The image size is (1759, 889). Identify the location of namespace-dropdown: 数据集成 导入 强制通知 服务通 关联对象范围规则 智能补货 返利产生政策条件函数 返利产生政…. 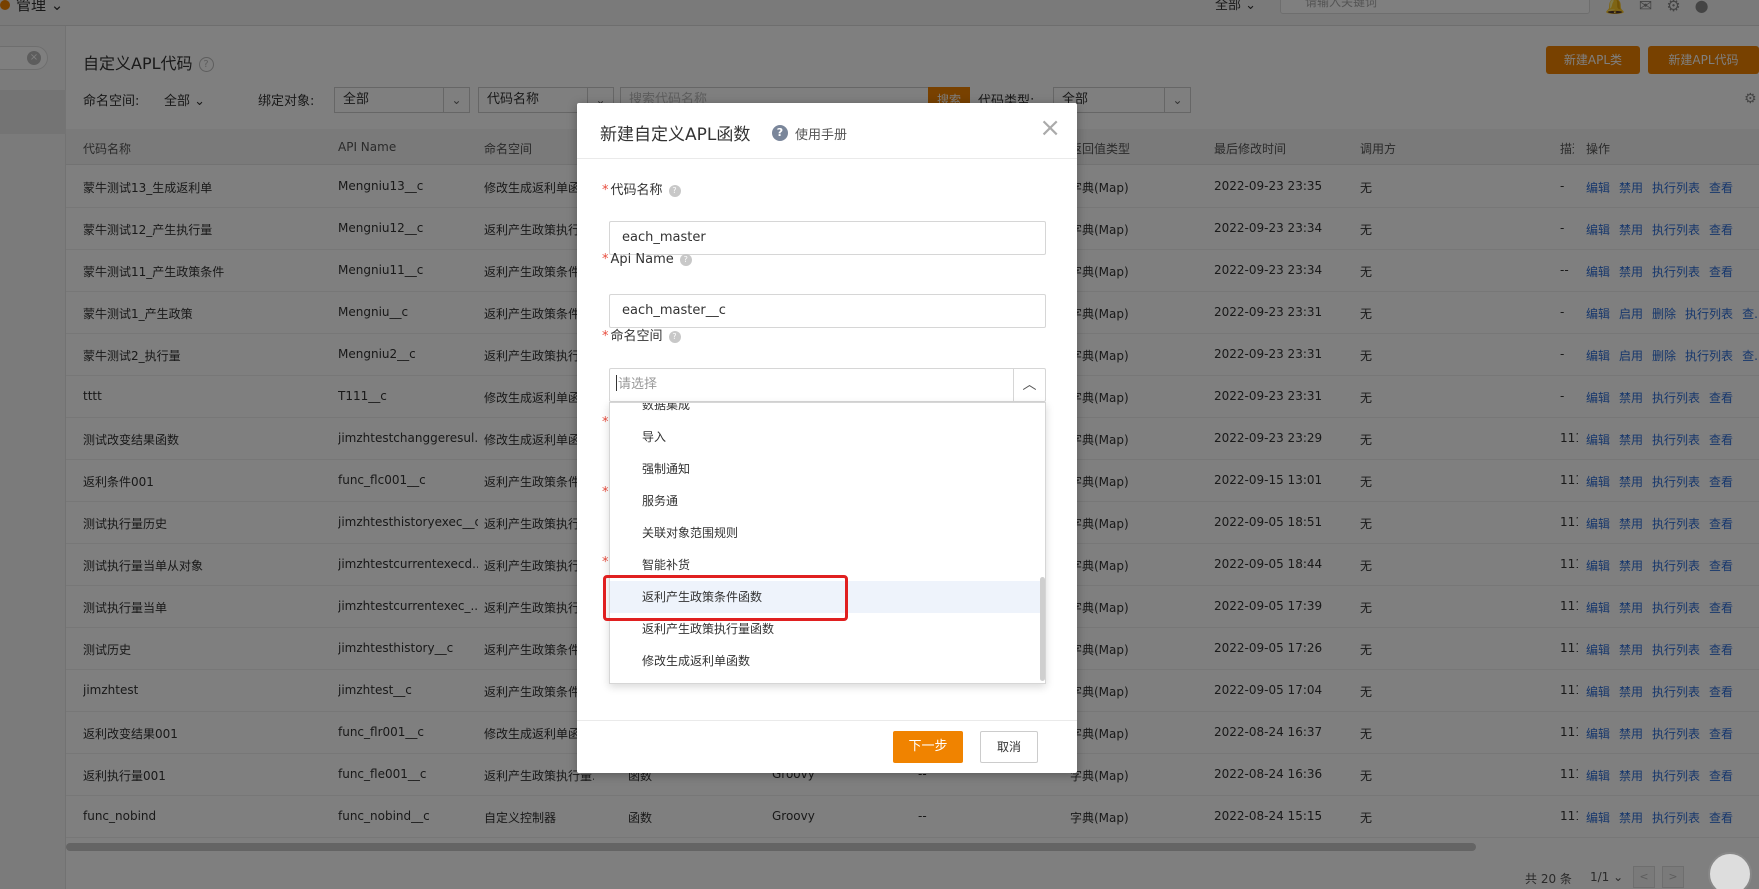
(827, 543).